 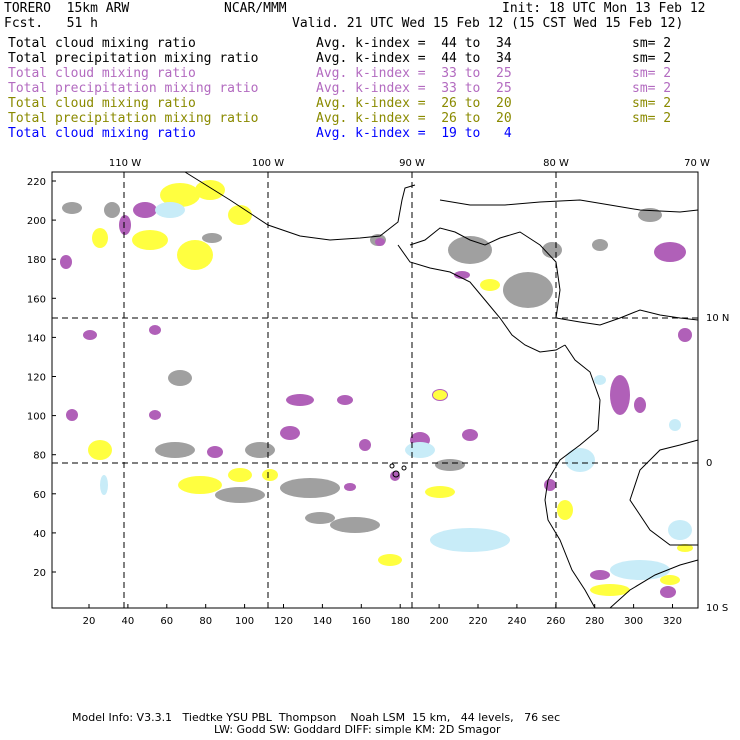 What do you see at coordinates (36, 299) in the screenshot?
I see `y-tick-label: 160` at bounding box center [36, 299].